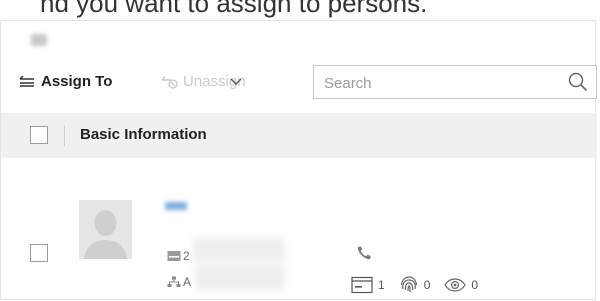 Image resolution: width=600 pixels, height=301 pixels. I want to click on top-caption-text: nd you want to assign to persons., so click(234, 9).